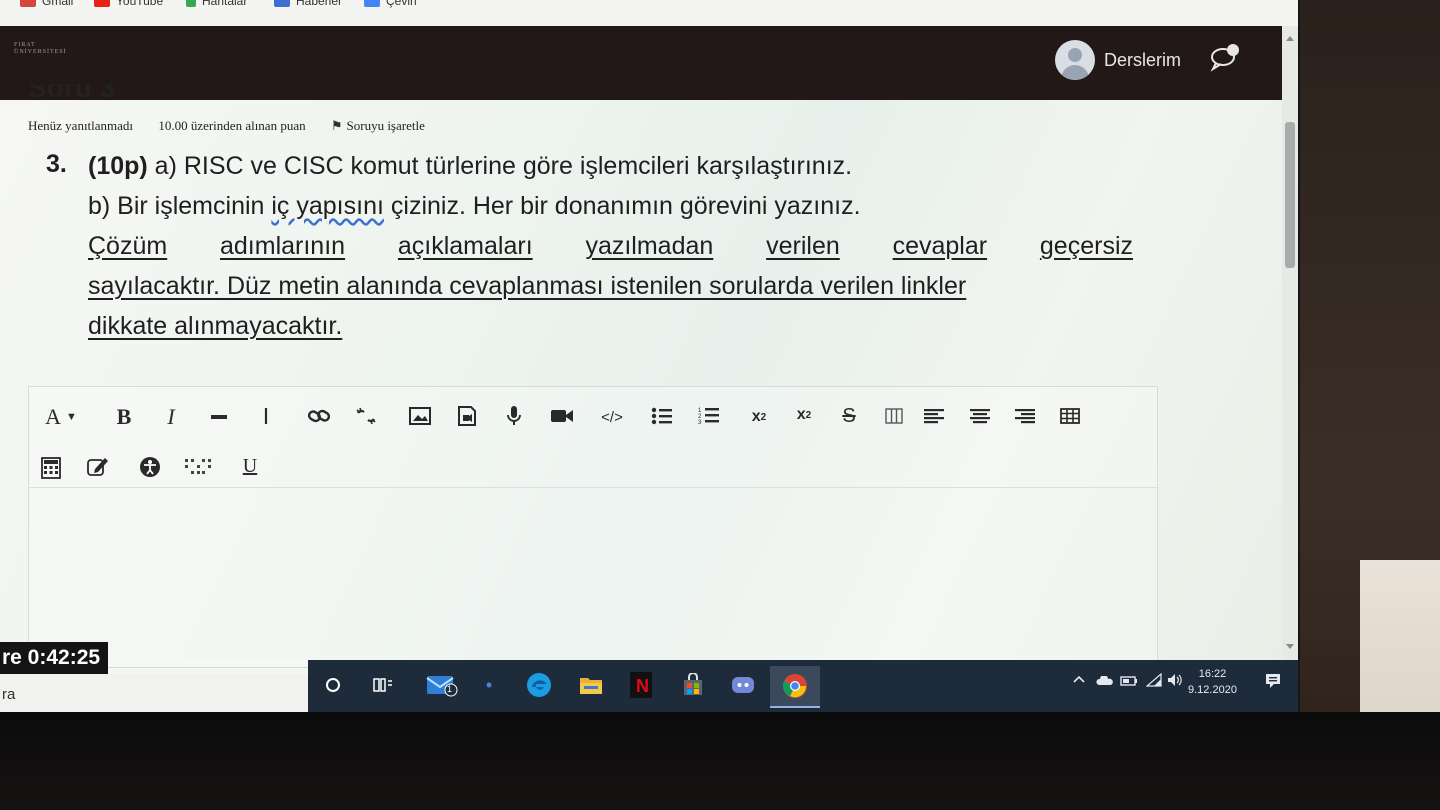 The width and height of the screenshot is (1440, 810). What do you see at coordinates (1225, 57) in the screenshot?
I see `chat-bubble-icon` at bounding box center [1225, 57].